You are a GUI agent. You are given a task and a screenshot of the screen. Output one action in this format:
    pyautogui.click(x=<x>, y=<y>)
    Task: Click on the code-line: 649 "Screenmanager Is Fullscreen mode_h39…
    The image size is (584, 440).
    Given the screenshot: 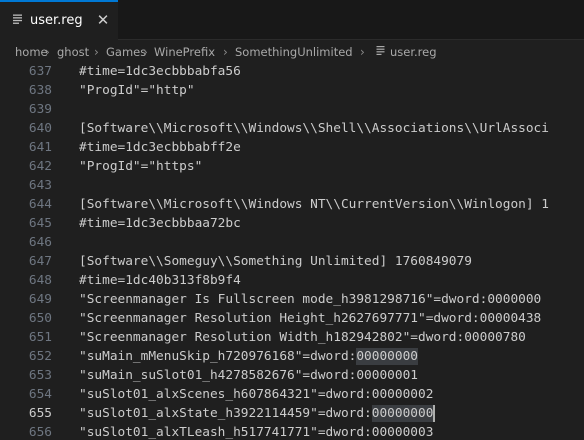 What is the action you would take?
    pyautogui.click(x=292, y=299)
    